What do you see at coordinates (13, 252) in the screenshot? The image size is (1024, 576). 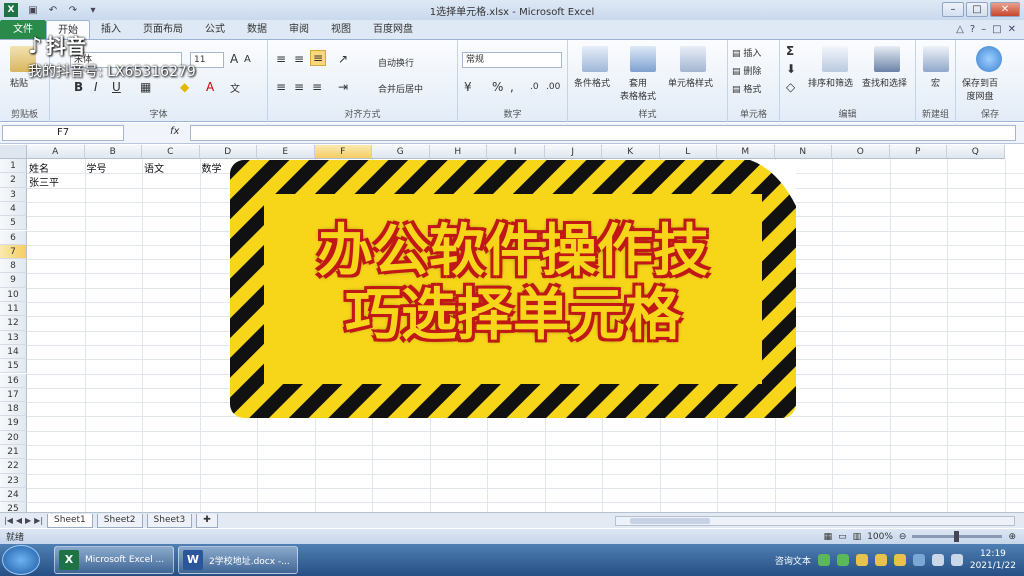 I see `row-header-7: 7` at bounding box center [13, 252].